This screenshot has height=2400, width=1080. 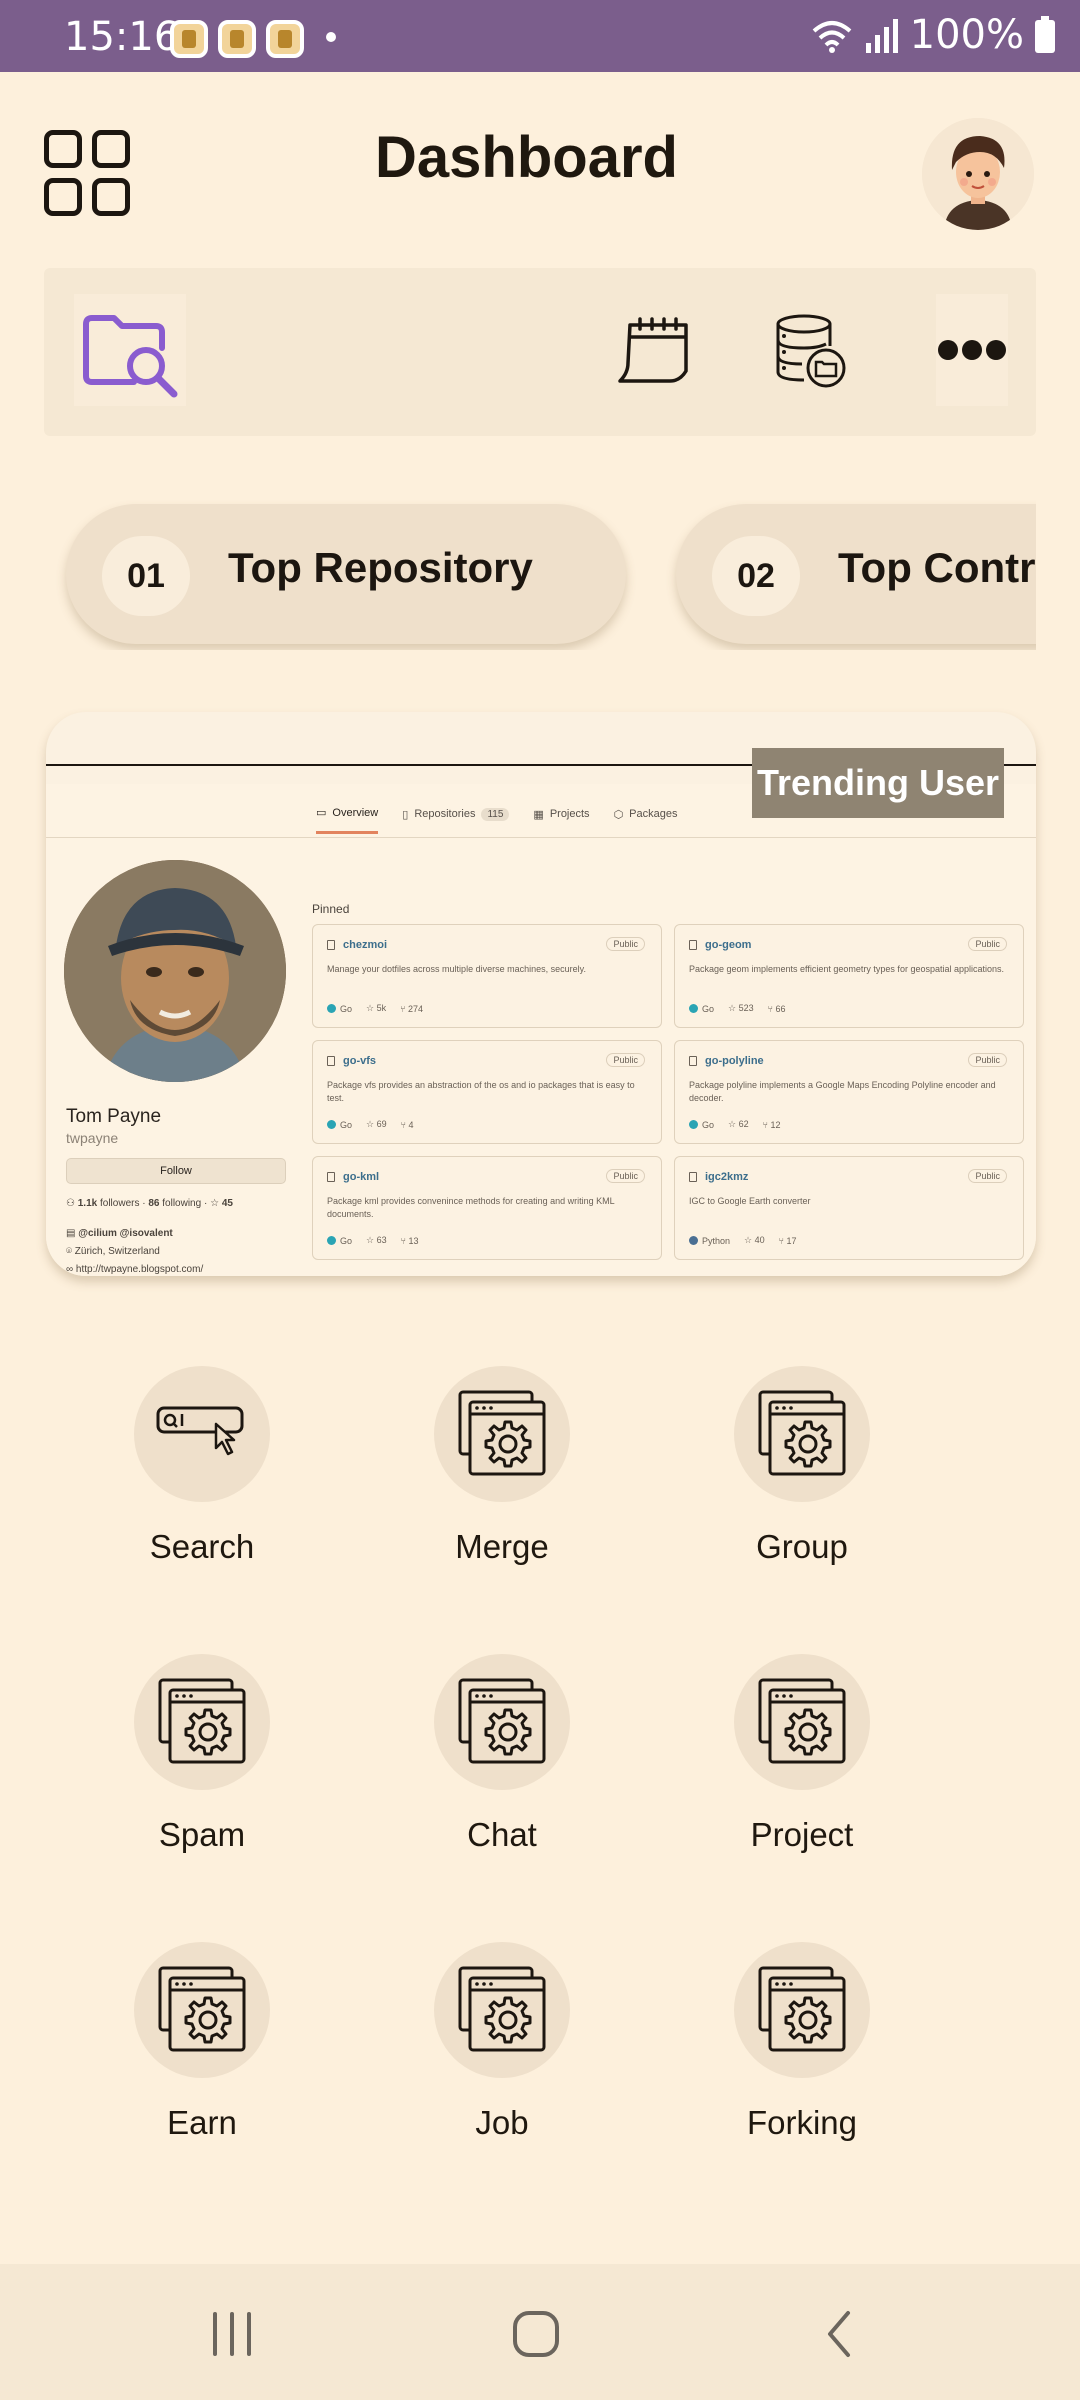 What do you see at coordinates (750, 1201) in the screenshot?
I see `repo-description: IGC to Google Earth converter` at bounding box center [750, 1201].